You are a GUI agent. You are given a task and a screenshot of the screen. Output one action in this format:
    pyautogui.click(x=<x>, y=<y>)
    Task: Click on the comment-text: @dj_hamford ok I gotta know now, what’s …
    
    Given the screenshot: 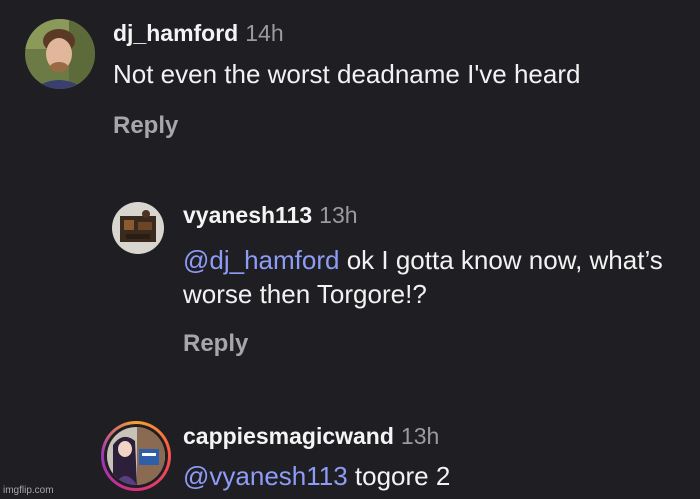 What is the action you would take?
    pyautogui.click(x=433, y=277)
    